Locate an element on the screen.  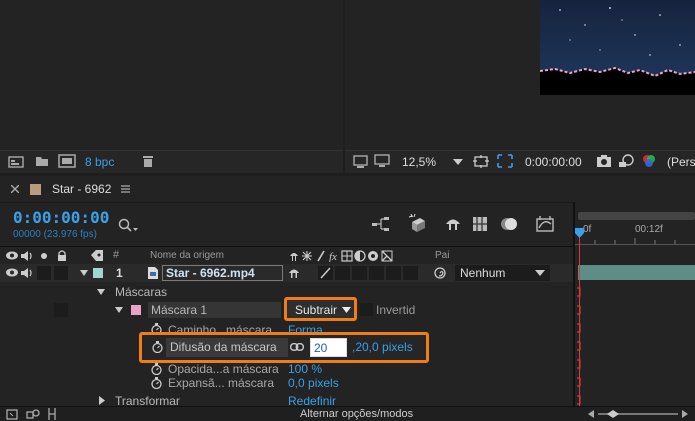
starry-sky-footage is located at coordinates (617, 39).